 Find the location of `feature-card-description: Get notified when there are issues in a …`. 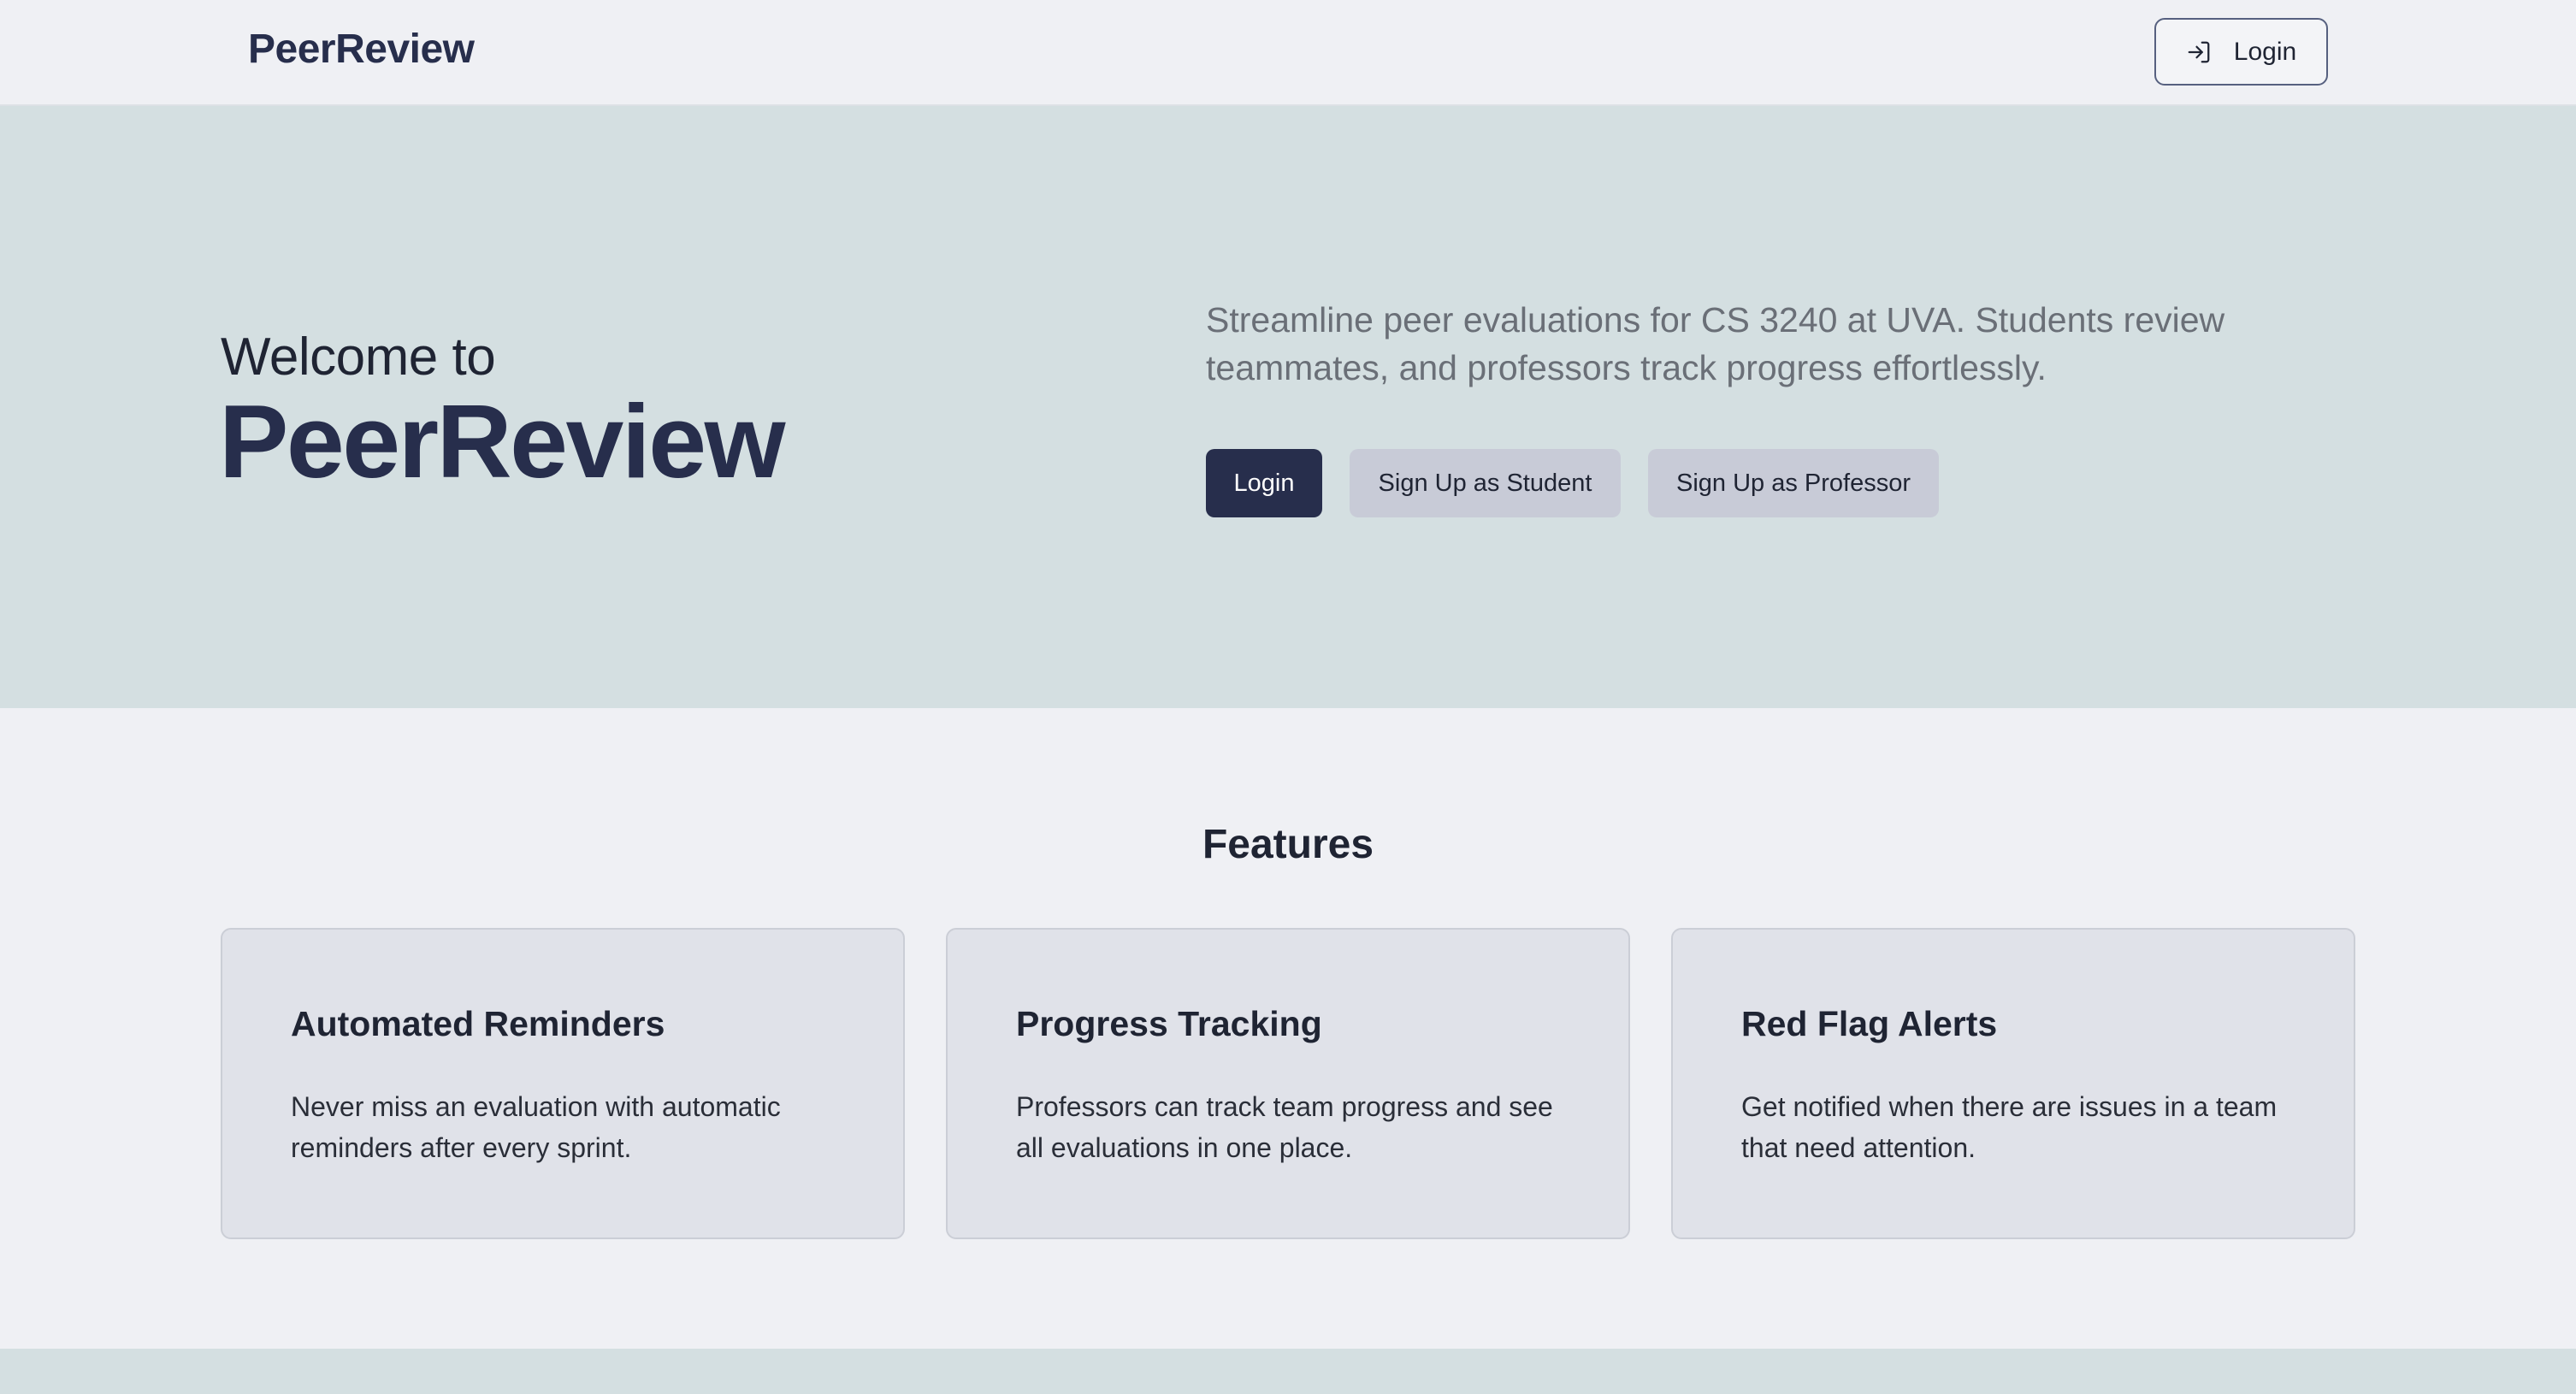

feature-card-description: Get notified when there are issues in a … is located at coordinates (2009, 1127).